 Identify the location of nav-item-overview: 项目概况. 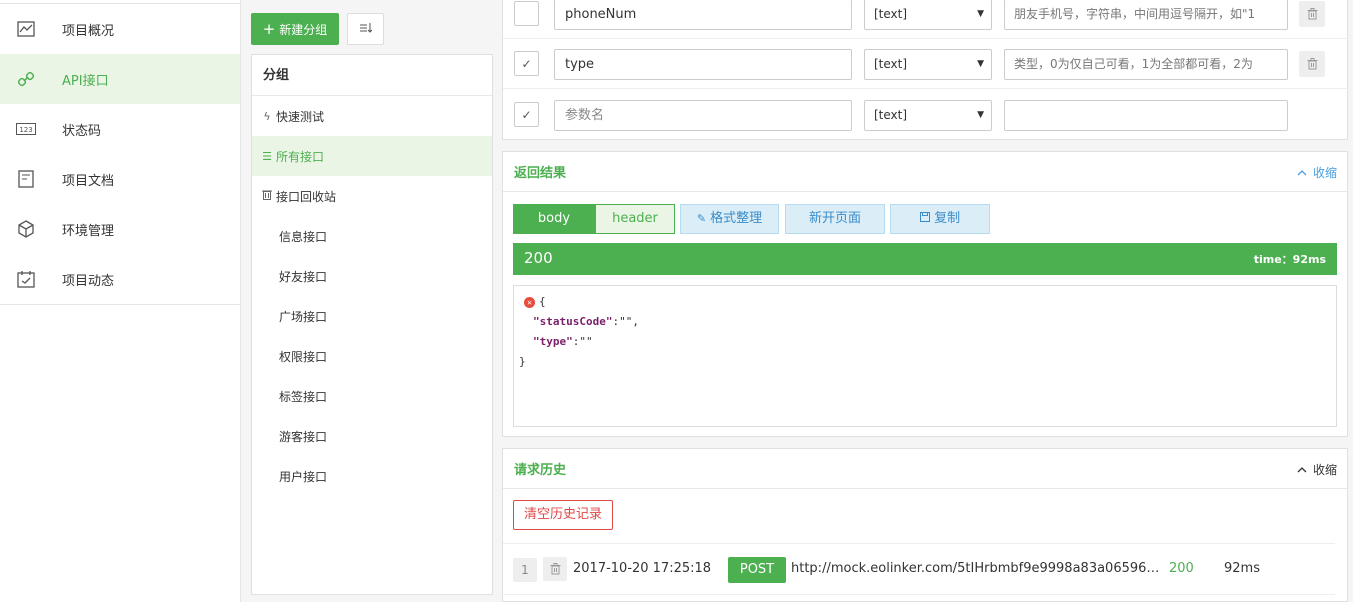
(120, 29).